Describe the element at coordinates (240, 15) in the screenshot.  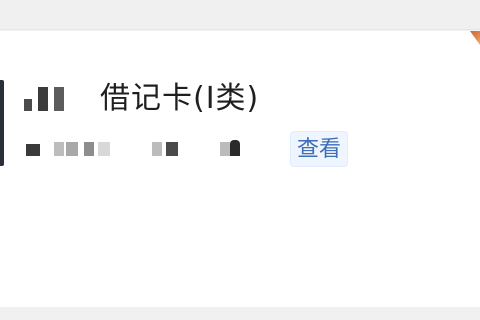
I see `top-separator-area` at that location.